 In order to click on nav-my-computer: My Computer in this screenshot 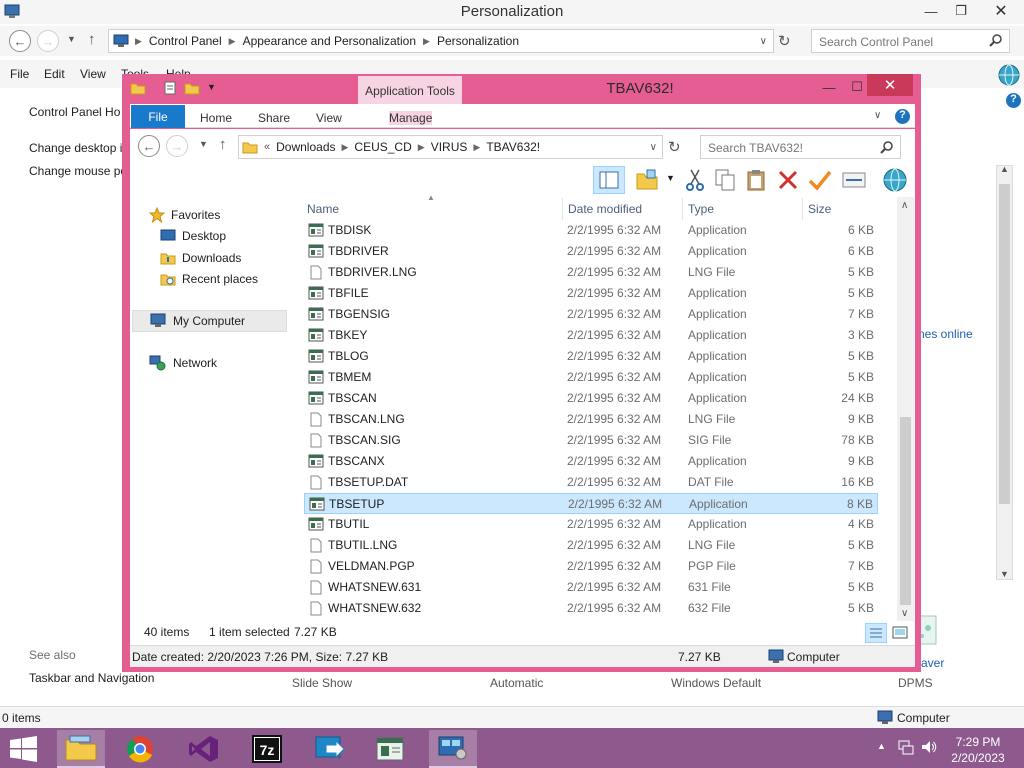, I will do `click(209, 321)`.